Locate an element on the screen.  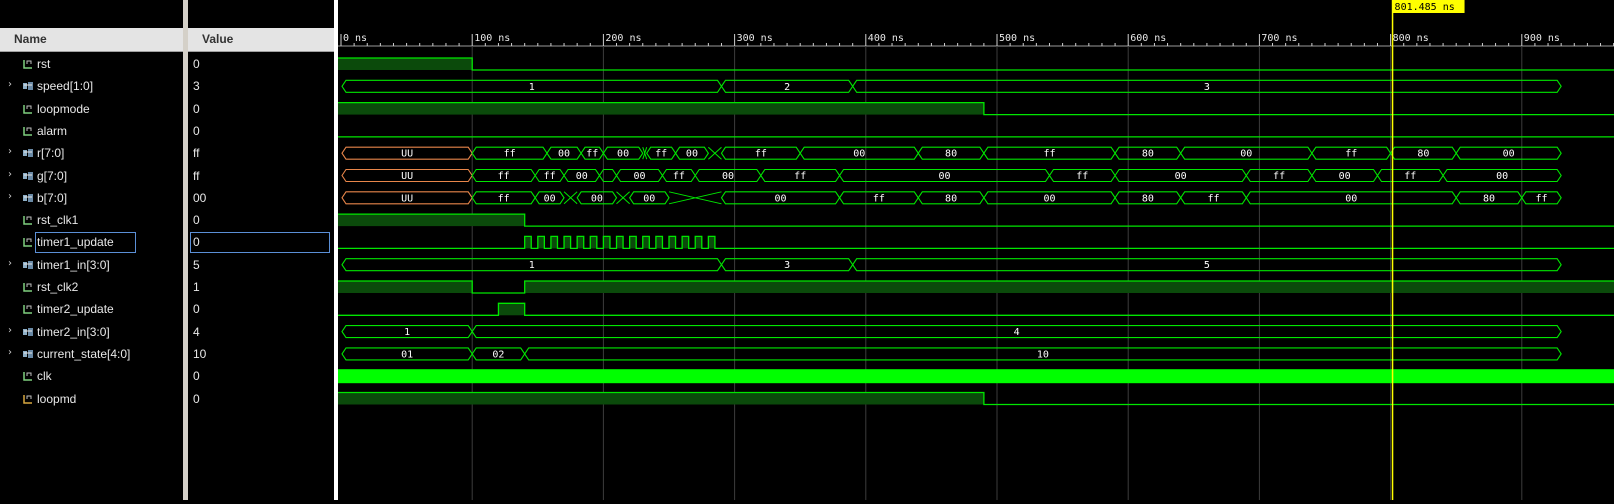
signal-name: rst_clk2 is located at coordinates (58, 287).